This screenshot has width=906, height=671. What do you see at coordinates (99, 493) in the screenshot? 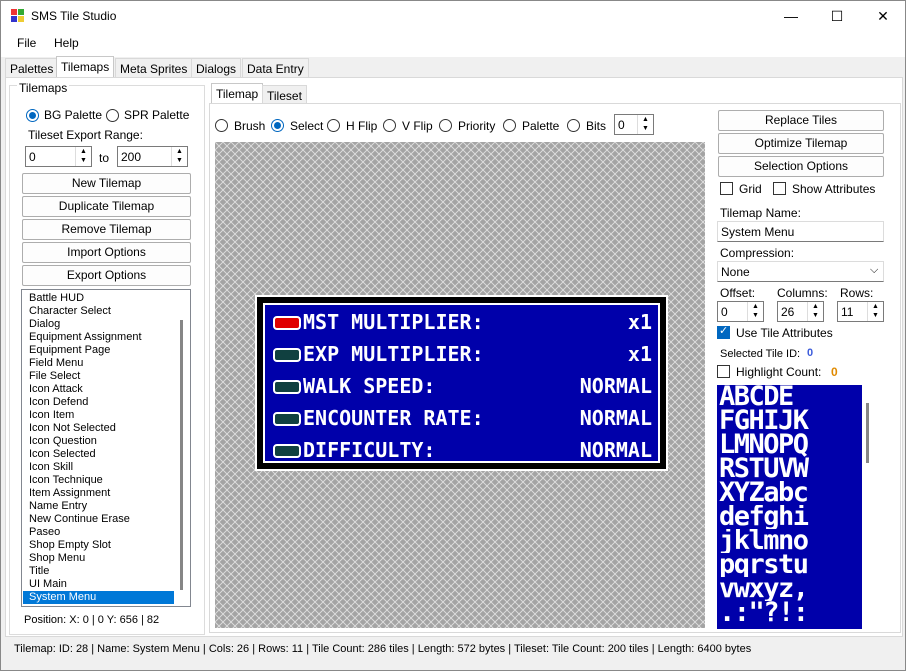
I see `list-item: Item Assignment` at bounding box center [99, 493].